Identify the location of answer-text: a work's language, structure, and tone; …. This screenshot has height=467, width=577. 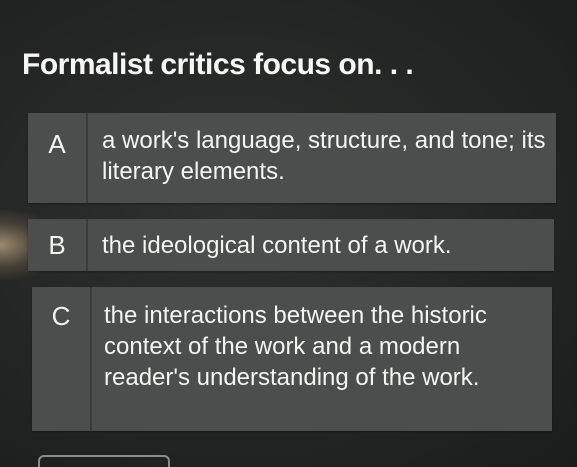
(324, 156).